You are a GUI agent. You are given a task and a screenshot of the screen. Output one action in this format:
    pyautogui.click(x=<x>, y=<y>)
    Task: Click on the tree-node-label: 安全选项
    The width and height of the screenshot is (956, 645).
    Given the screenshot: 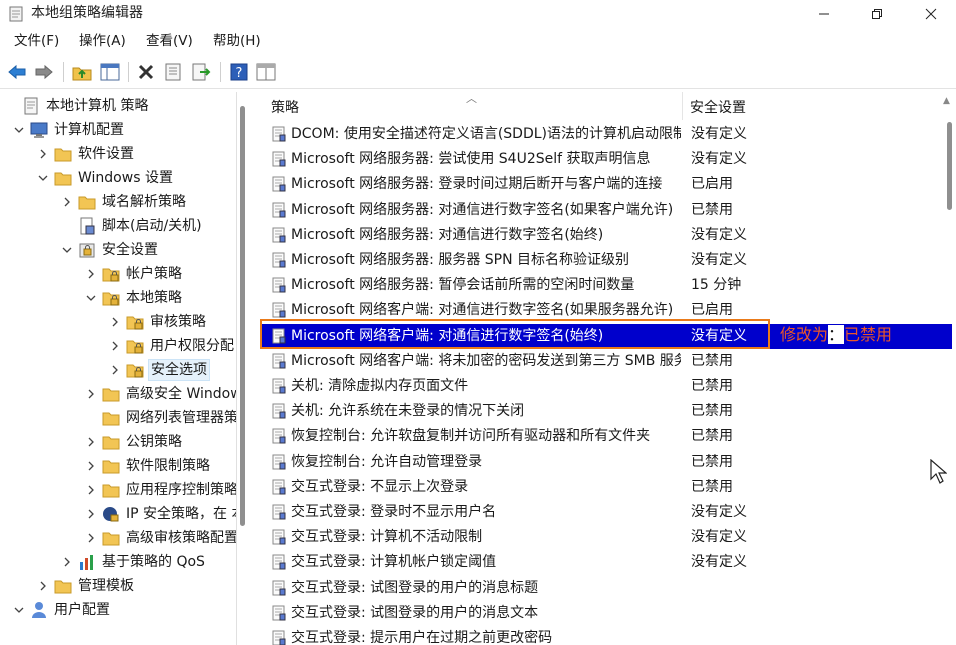 What is the action you would take?
    pyautogui.click(x=179, y=370)
    